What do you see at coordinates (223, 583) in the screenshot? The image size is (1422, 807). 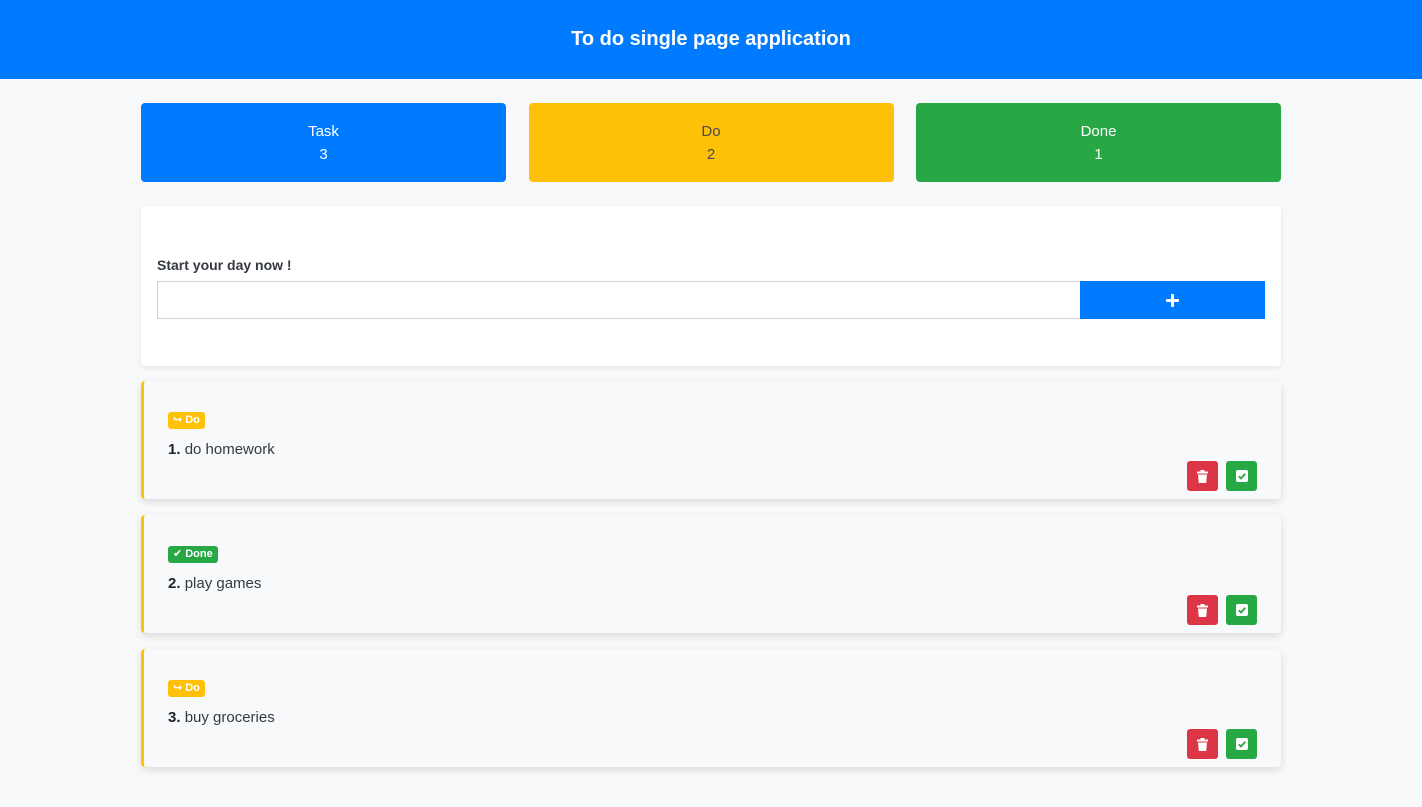 I see `task-label: play games` at bounding box center [223, 583].